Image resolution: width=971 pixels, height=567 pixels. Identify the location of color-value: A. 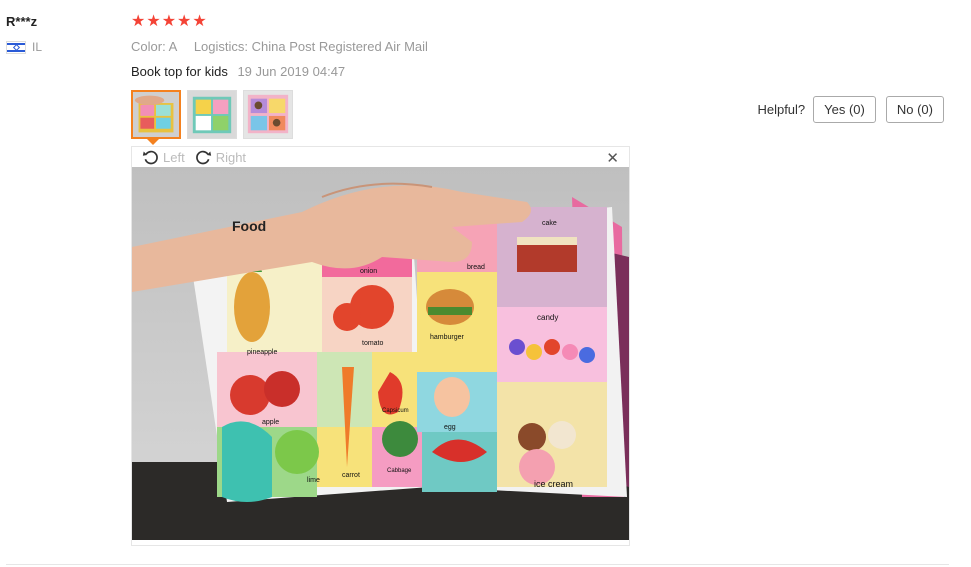
(172, 46).